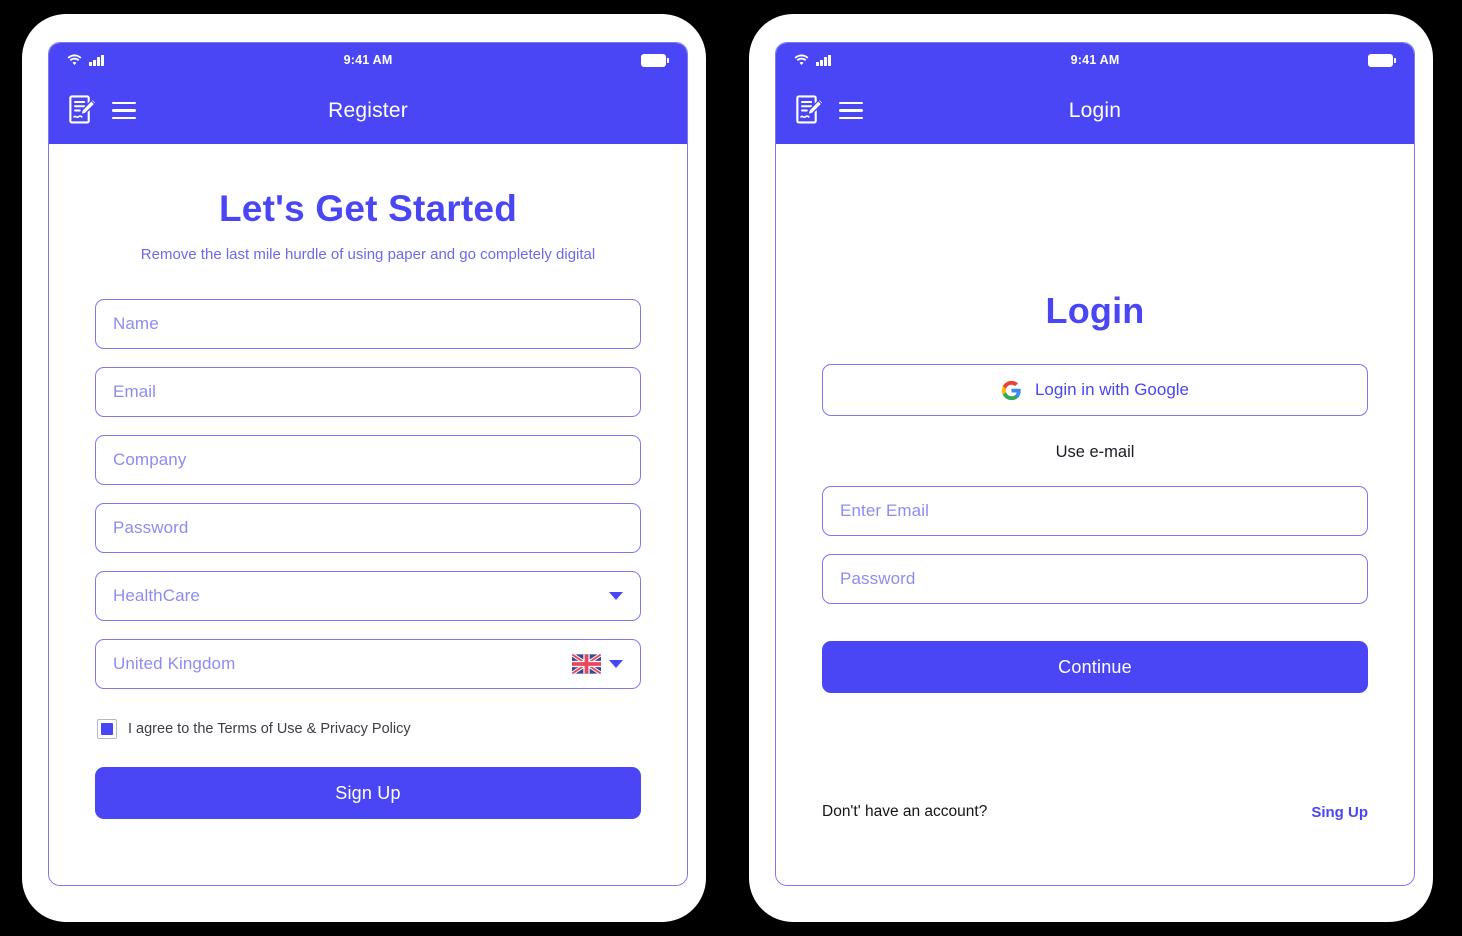 The width and height of the screenshot is (1462, 936). Describe the element at coordinates (368, 460) in the screenshot. I see `company-field: Company` at that location.